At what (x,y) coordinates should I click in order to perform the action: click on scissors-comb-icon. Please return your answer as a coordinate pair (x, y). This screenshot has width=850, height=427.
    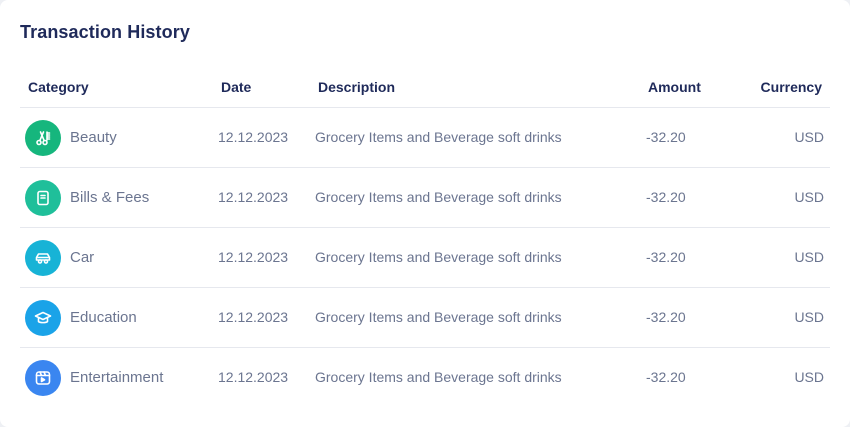
    Looking at the image, I should click on (43, 138).